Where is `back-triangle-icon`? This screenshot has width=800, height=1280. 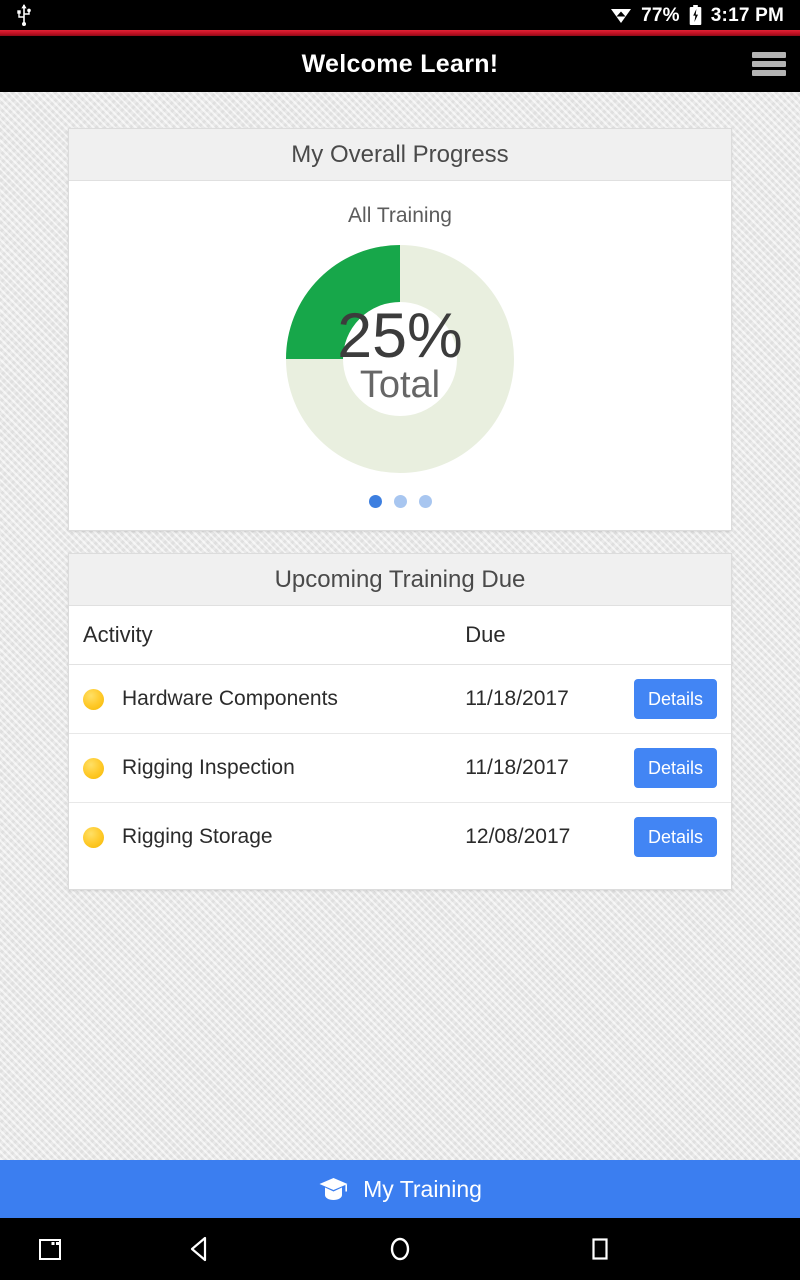 back-triangle-icon is located at coordinates (200, 1249).